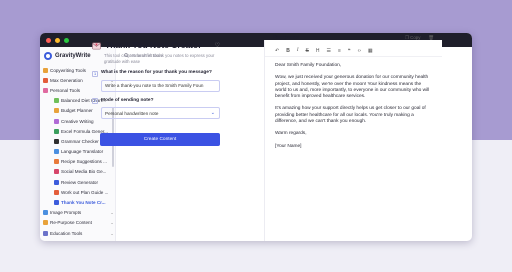 The height and width of the screenshot is (272, 512). What do you see at coordinates (82, 152) in the screenshot?
I see `sidebar-item-label: Language Translator` at bounding box center [82, 152].